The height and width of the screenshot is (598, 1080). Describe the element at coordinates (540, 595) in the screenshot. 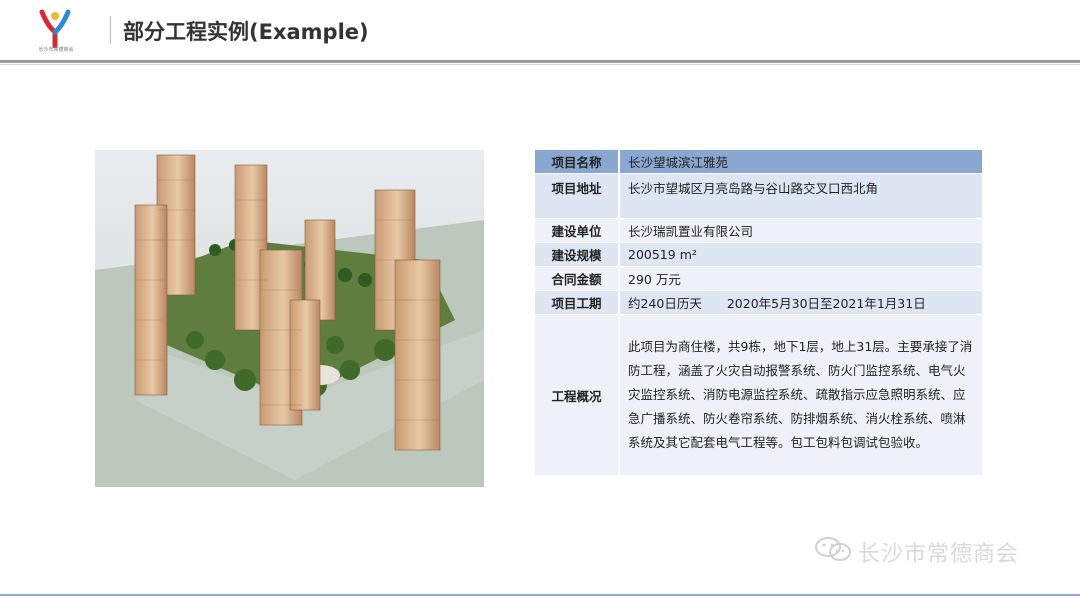

I see `footer-rule` at that location.